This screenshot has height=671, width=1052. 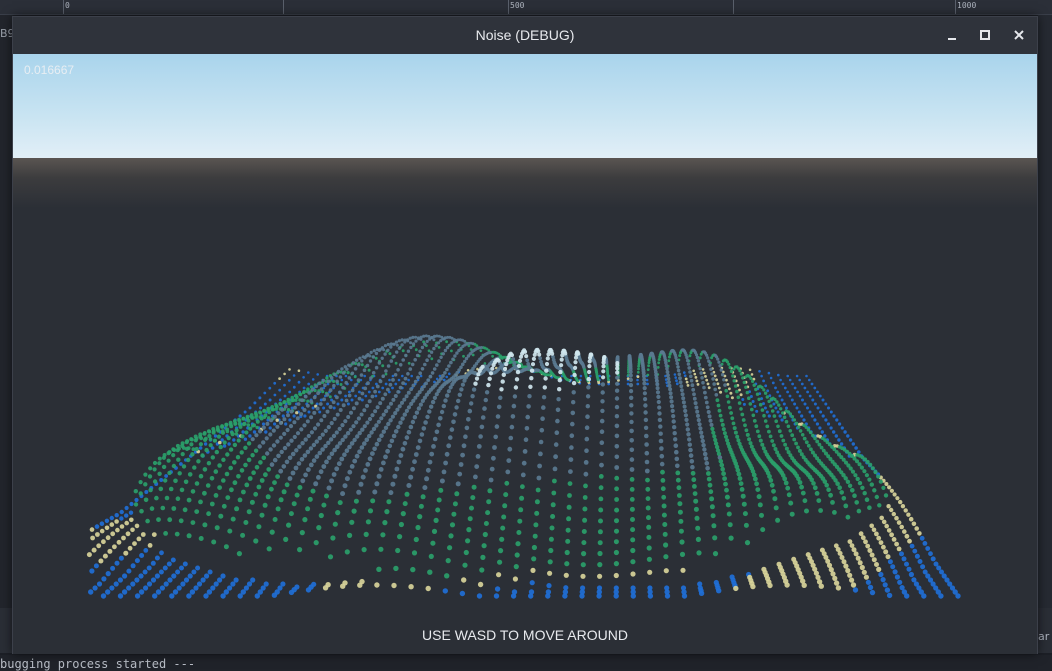 I want to click on ruler-label-0: 0, so click(x=67, y=5).